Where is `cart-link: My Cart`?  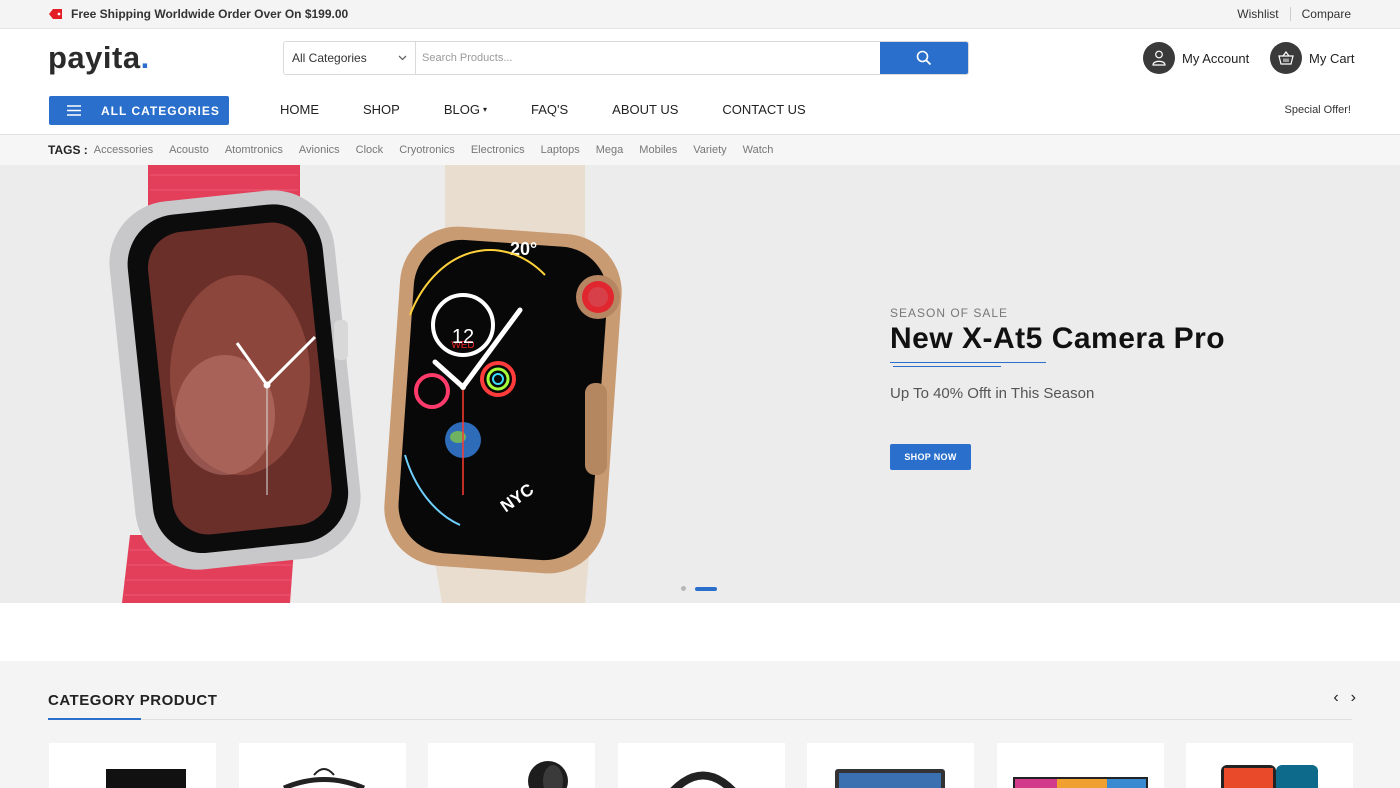 cart-link: My Cart is located at coordinates (1312, 58).